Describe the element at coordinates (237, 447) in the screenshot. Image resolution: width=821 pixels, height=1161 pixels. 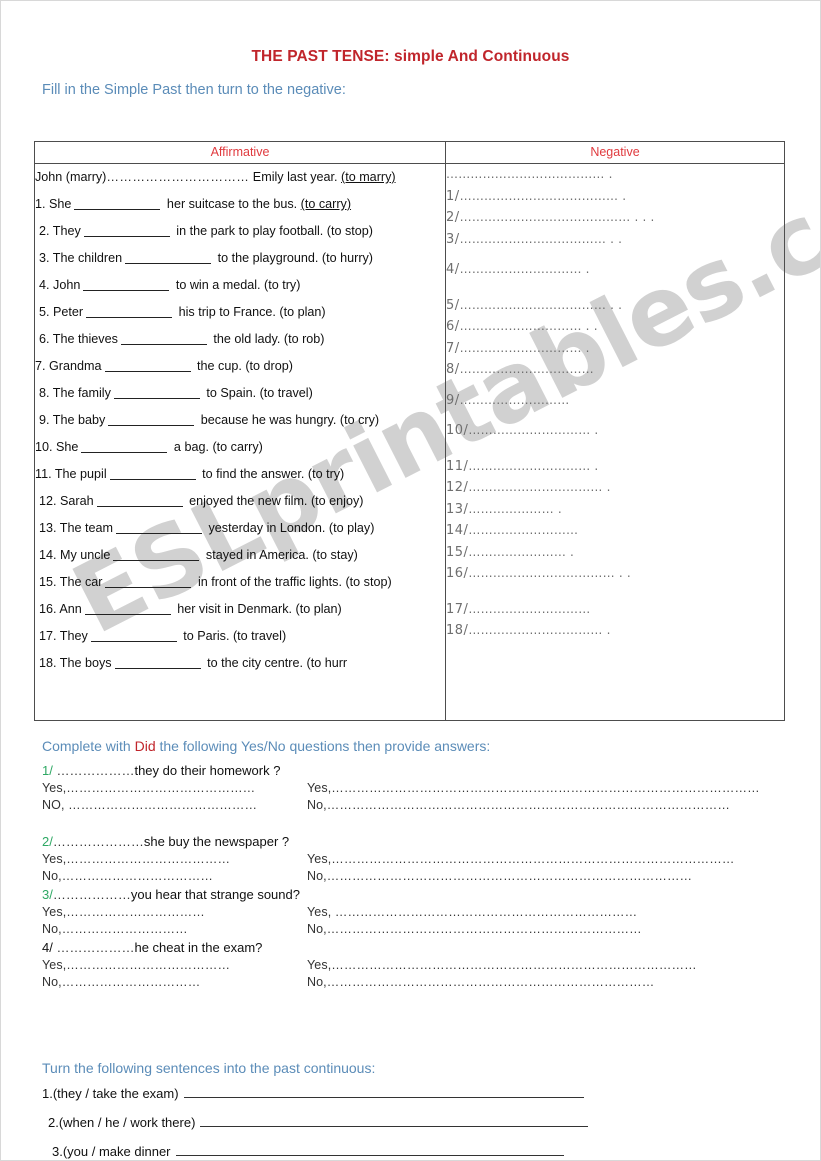
I see `row-verb-hint: (to carry)` at that location.